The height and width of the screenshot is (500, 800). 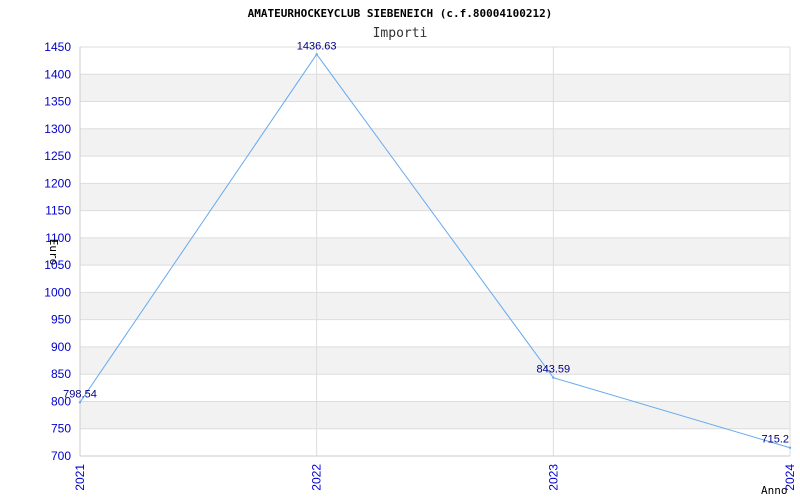 What do you see at coordinates (554, 370) in the screenshot?
I see `data-label: 843.59` at bounding box center [554, 370].